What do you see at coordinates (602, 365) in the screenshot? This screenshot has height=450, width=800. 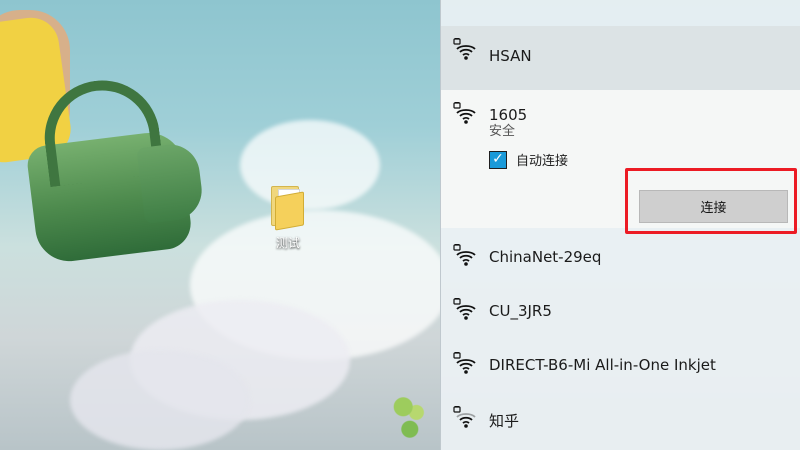 I see `network-name: DIRECT-B6-Mi All-in-One Inkjet` at bounding box center [602, 365].